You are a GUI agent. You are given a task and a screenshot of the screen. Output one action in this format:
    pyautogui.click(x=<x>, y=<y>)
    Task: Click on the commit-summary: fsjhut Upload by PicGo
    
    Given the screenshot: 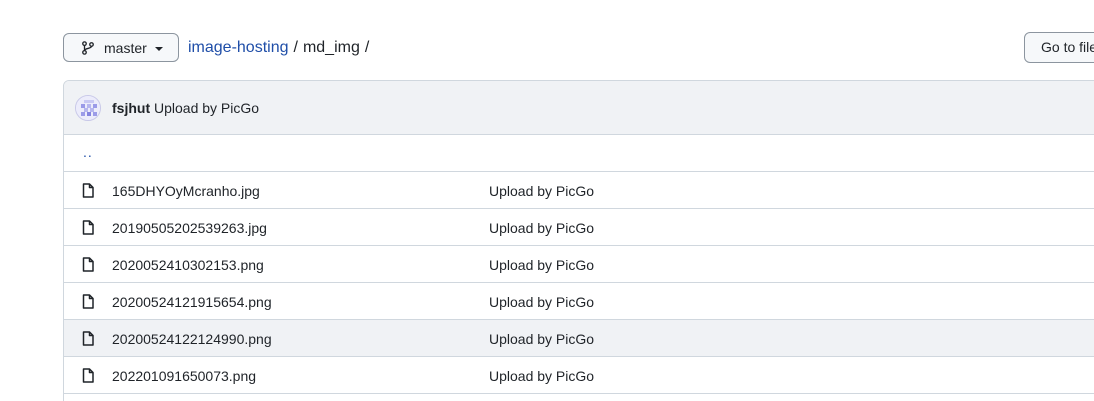 What is the action you would take?
    pyautogui.click(x=185, y=108)
    